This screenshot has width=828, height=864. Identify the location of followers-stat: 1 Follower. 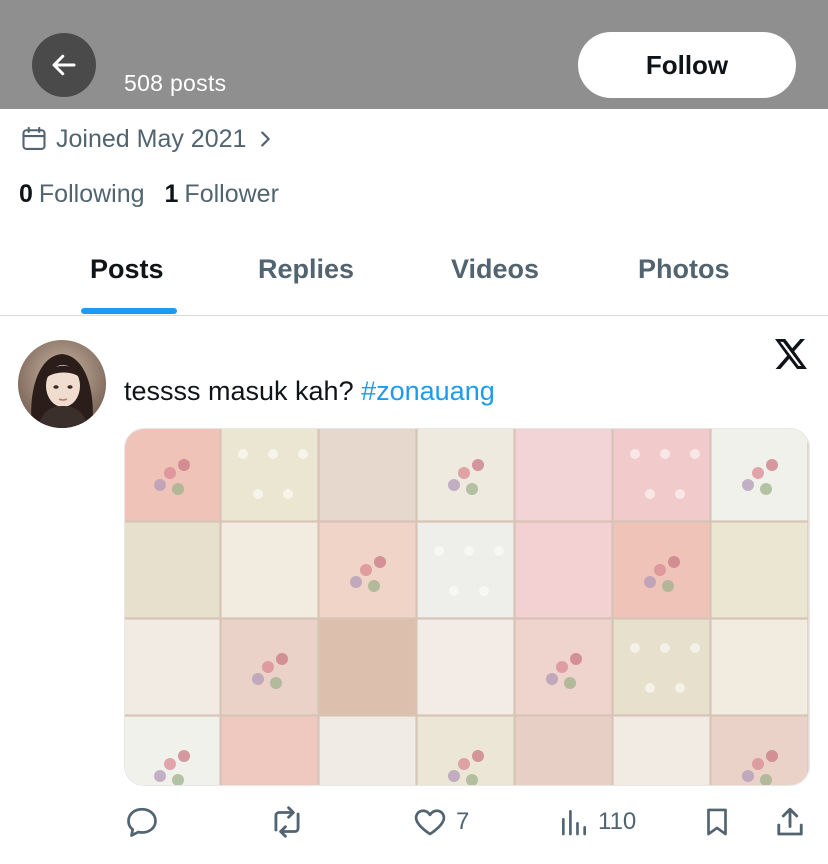
(222, 194).